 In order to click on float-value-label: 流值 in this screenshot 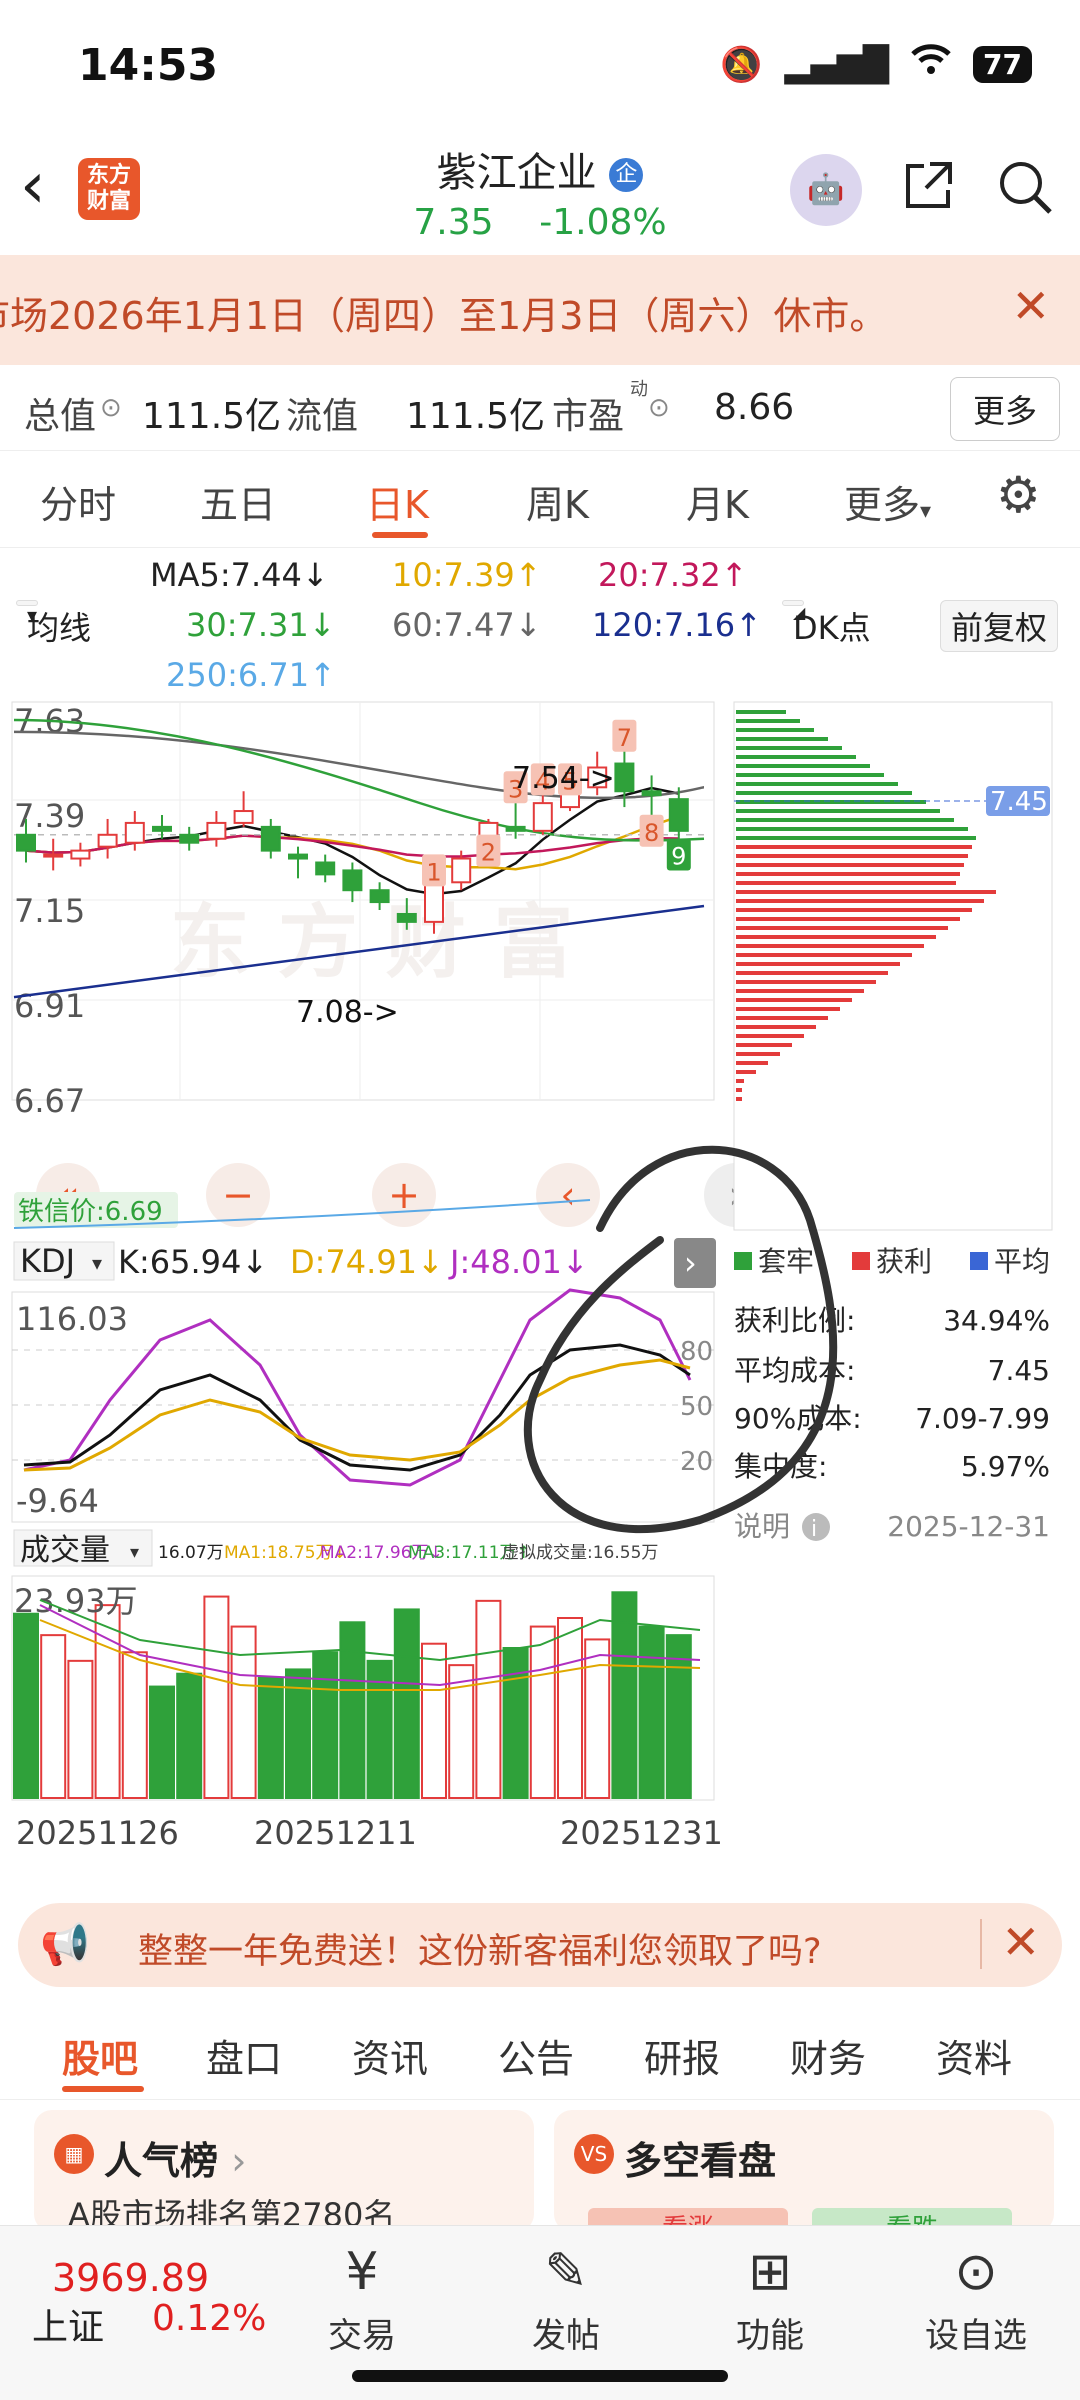, I will do `click(322, 416)`.